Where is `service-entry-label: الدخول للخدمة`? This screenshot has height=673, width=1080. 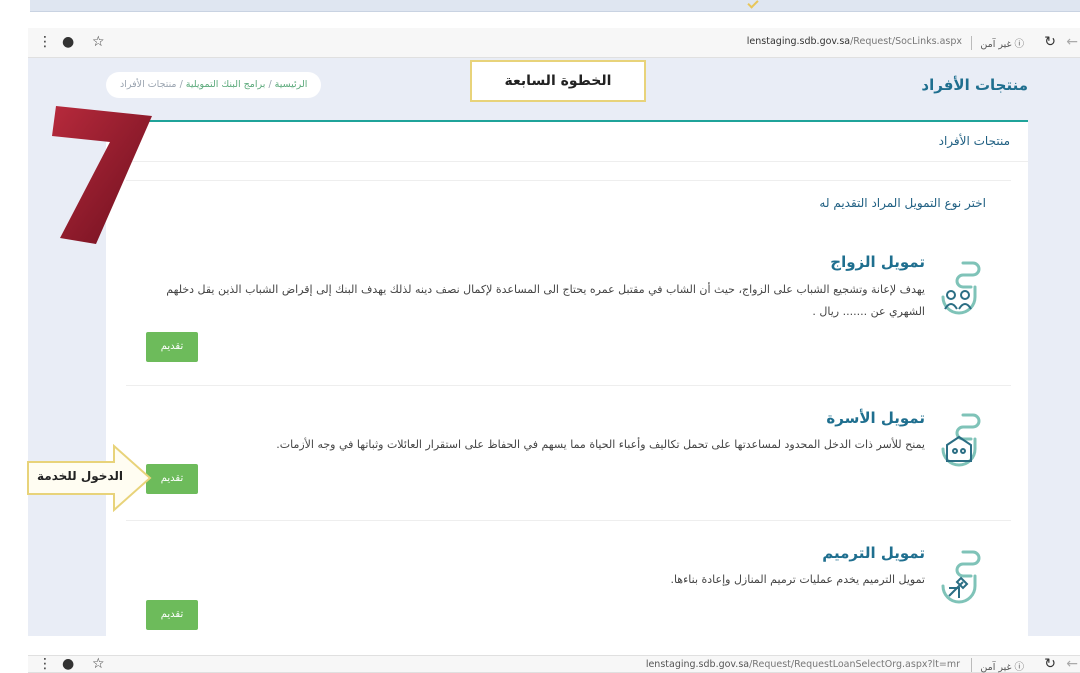 service-entry-label: الدخول للخدمة is located at coordinates (79, 476).